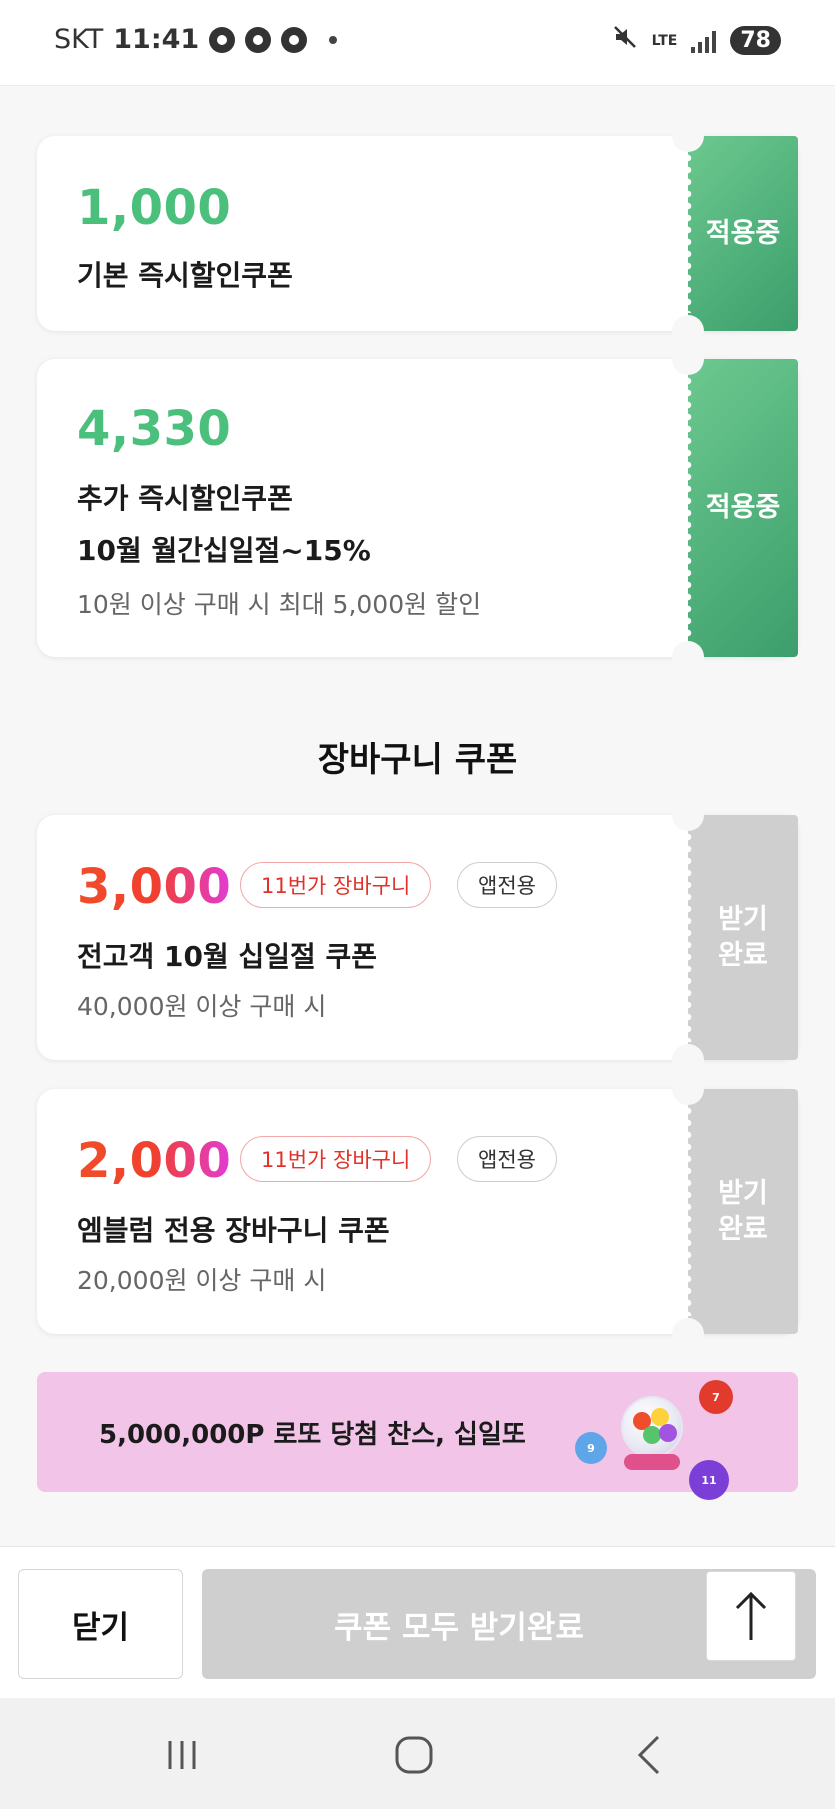  What do you see at coordinates (156, 39) in the screenshot?
I see `clock: 11:41` at bounding box center [156, 39].